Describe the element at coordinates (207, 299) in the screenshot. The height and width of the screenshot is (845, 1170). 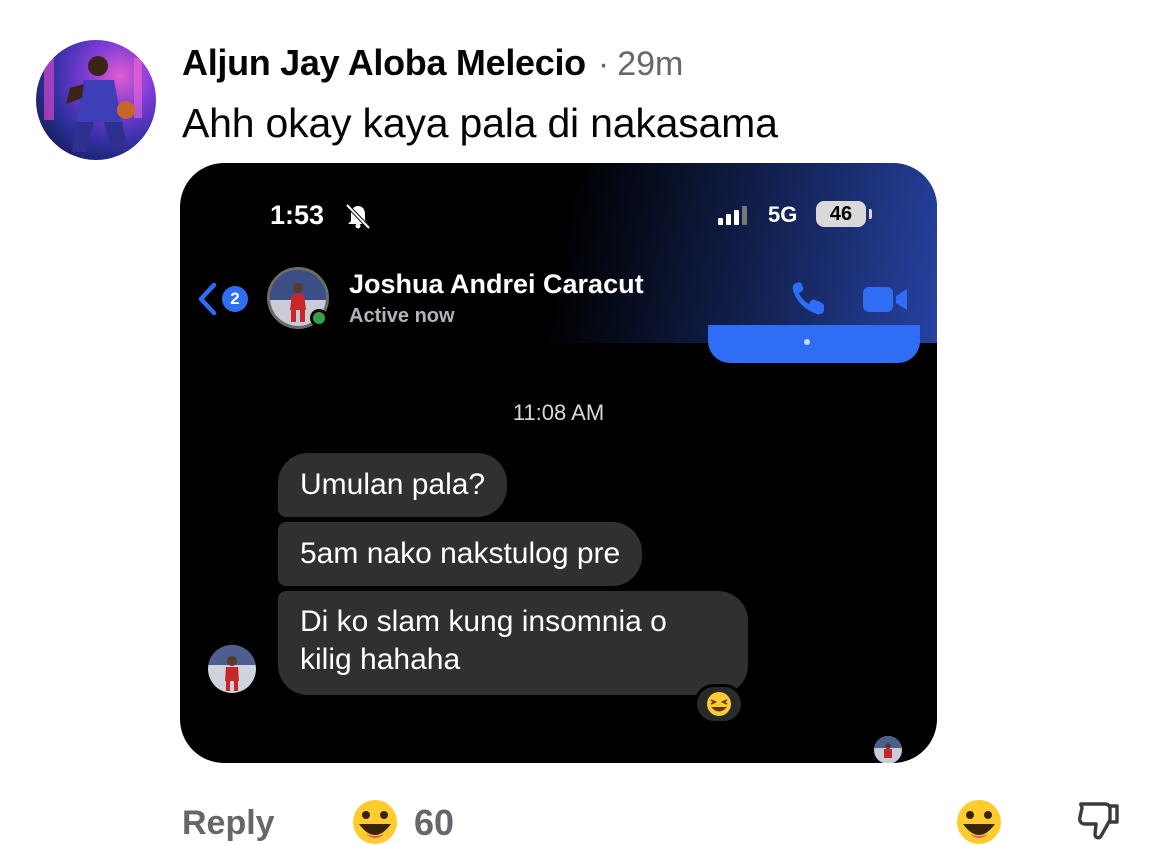
I see `back-chevron-icon` at that location.